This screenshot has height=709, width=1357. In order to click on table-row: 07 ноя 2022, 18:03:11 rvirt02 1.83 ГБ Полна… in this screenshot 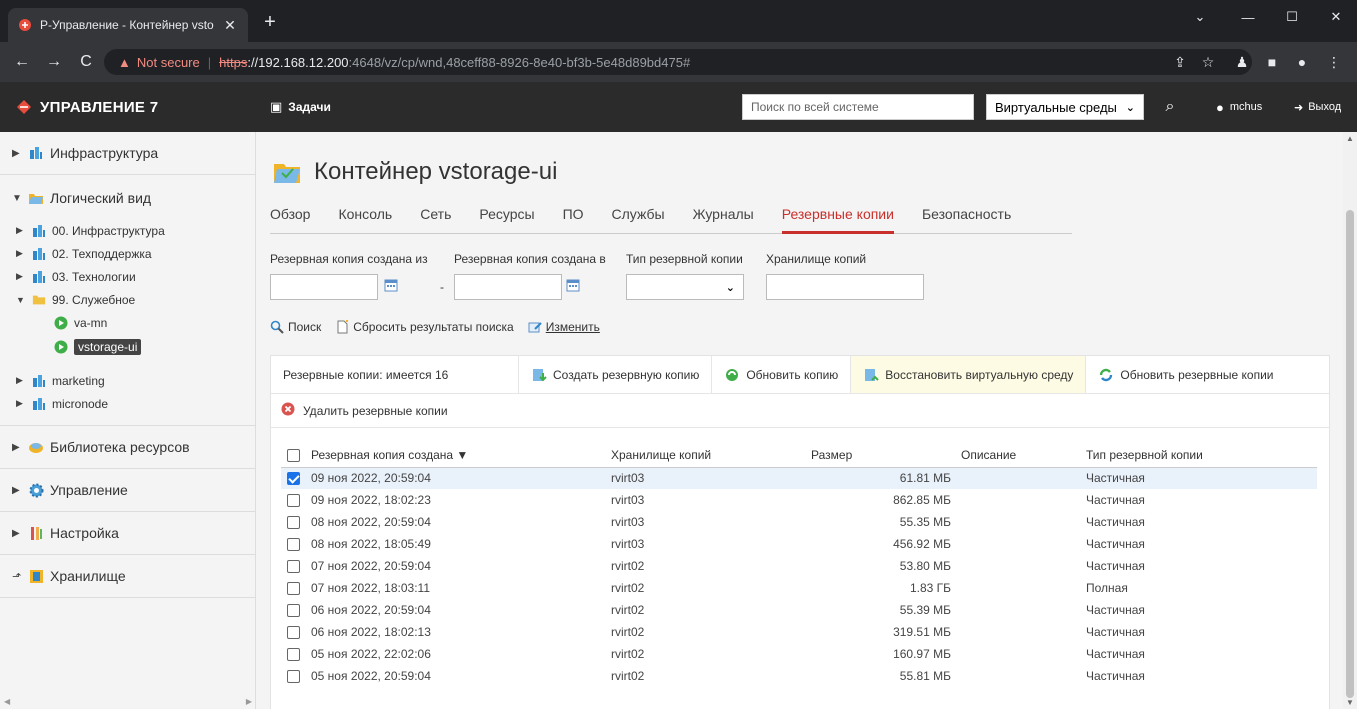, I will do `click(799, 588)`.